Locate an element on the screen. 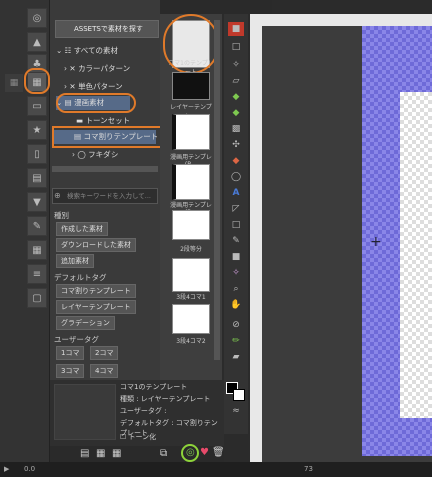 This screenshot has width=432, height=477. user-tag-2koma: 2コマ is located at coordinates (104, 353).